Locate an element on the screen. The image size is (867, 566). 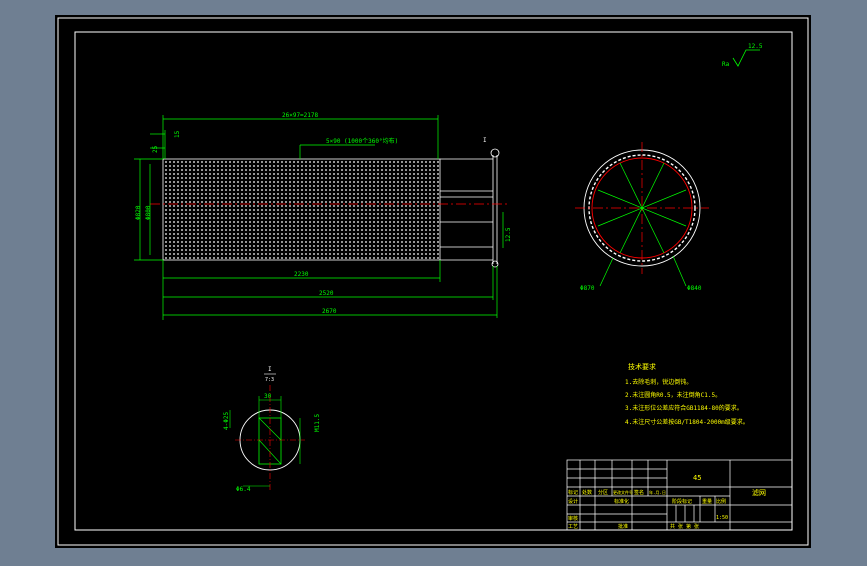
dim-len-perforated: 2230 is located at coordinates (301, 274).